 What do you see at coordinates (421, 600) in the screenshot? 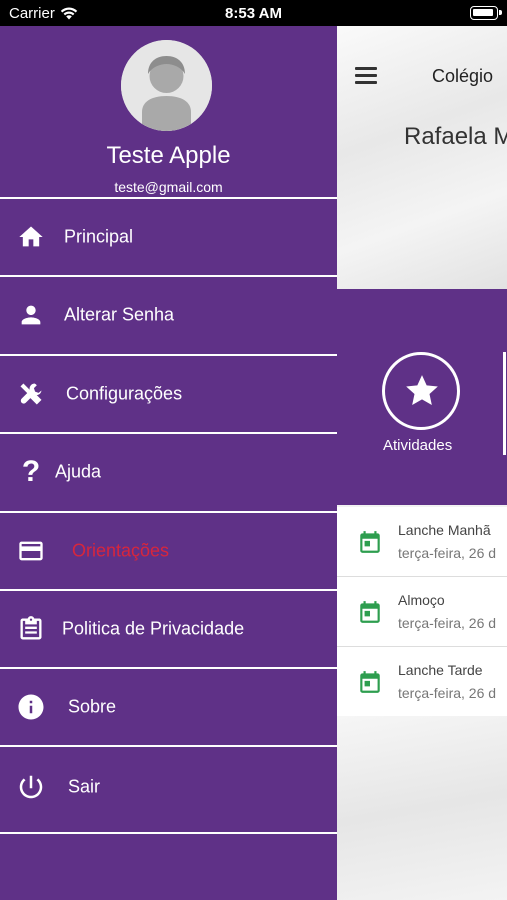
I see `list-item-title: Almoço` at bounding box center [421, 600].